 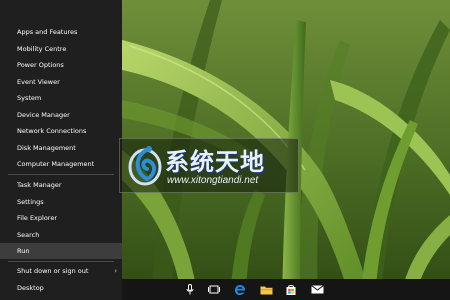 I want to click on menu-item-network-connections: Network Connections, so click(x=61, y=131).